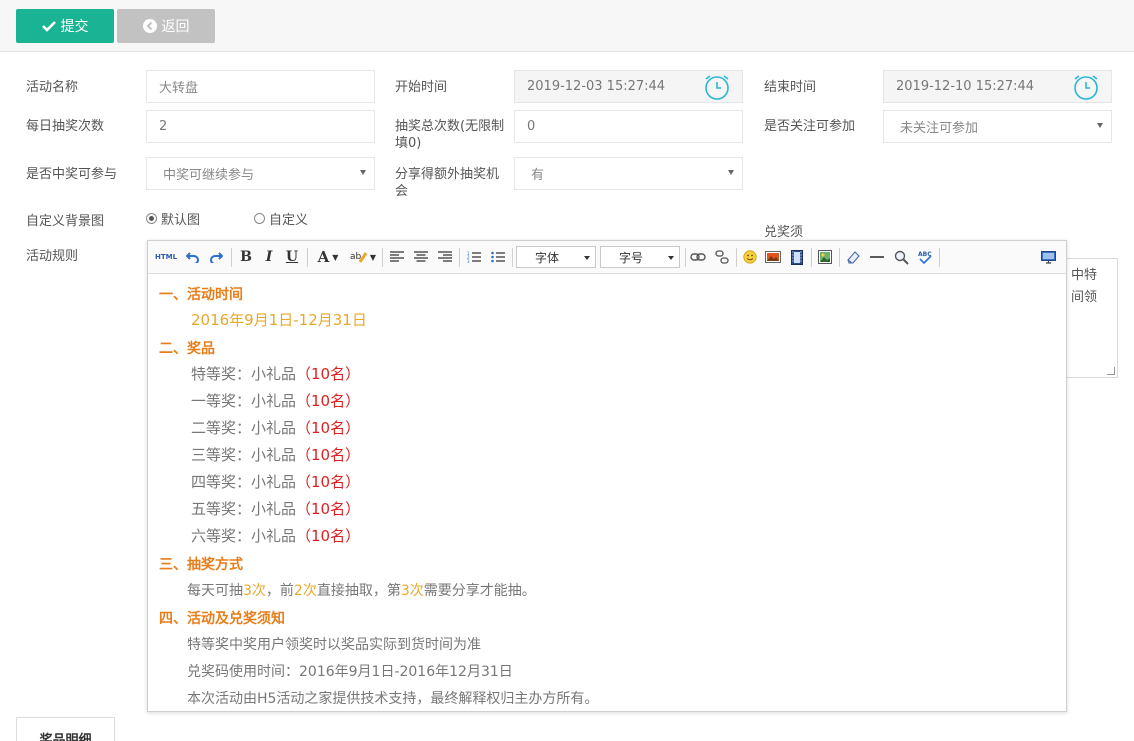  I want to click on prize-line: 特等奖：小礼品（10名）, so click(275, 373).